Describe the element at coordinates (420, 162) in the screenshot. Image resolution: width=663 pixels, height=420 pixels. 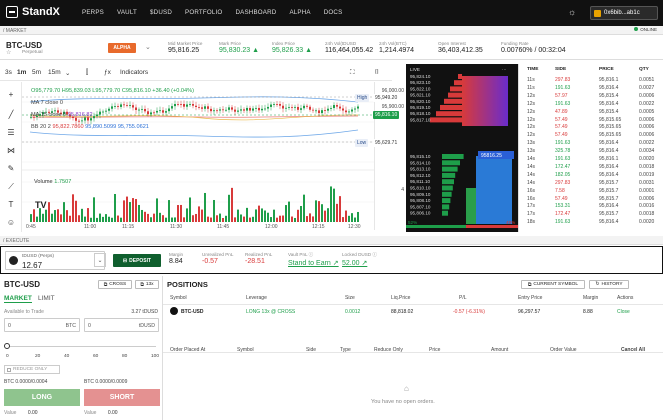
I see `bid-price: 95,814.10` at that location.